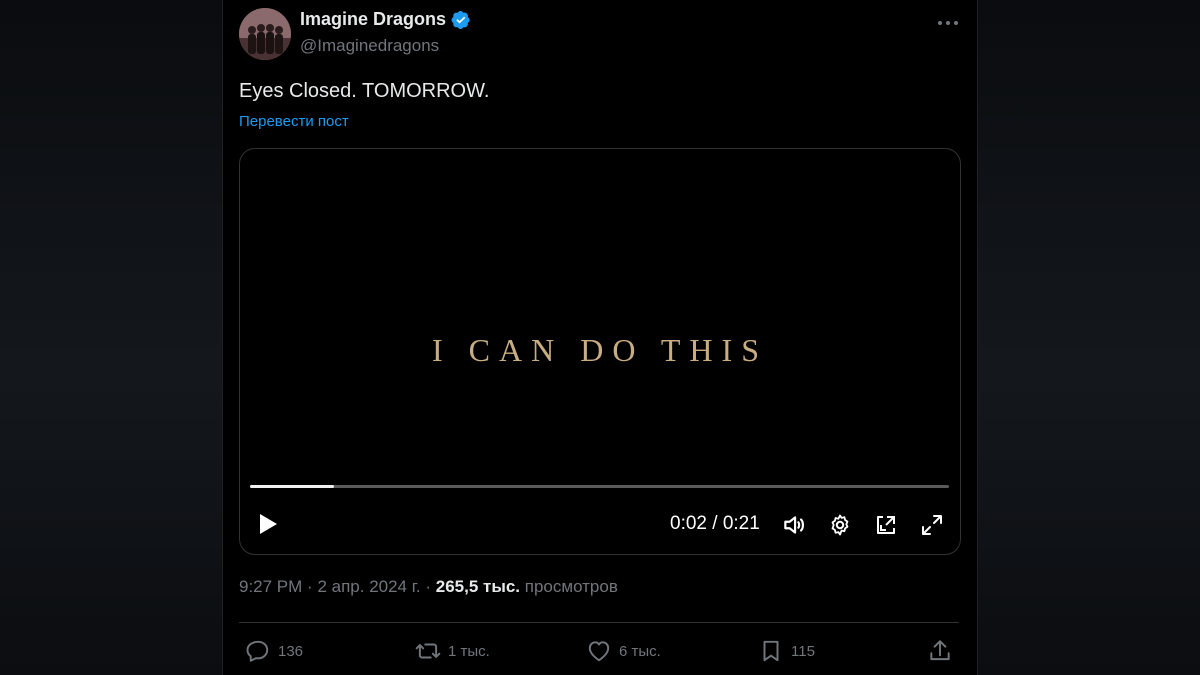 The image size is (1200, 675). I want to click on volume-icon, so click(794, 525).